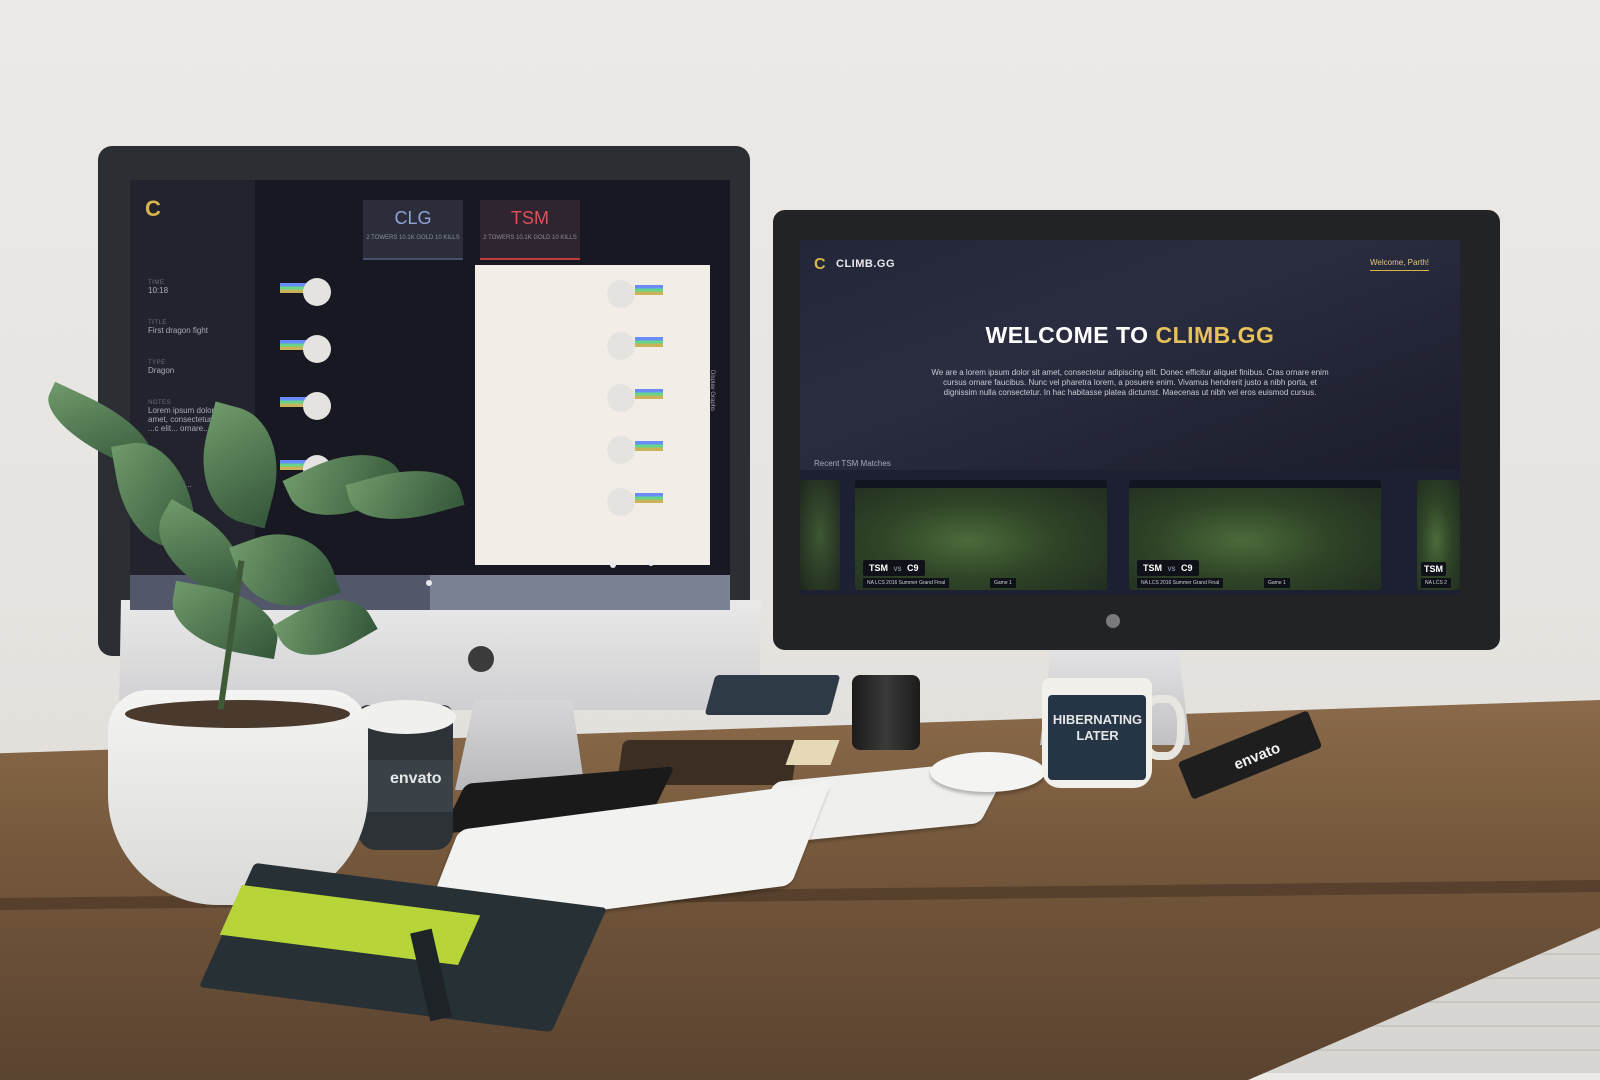 This screenshot has height=1080, width=1600. I want to click on field-value: Dragon, so click(161, 370).